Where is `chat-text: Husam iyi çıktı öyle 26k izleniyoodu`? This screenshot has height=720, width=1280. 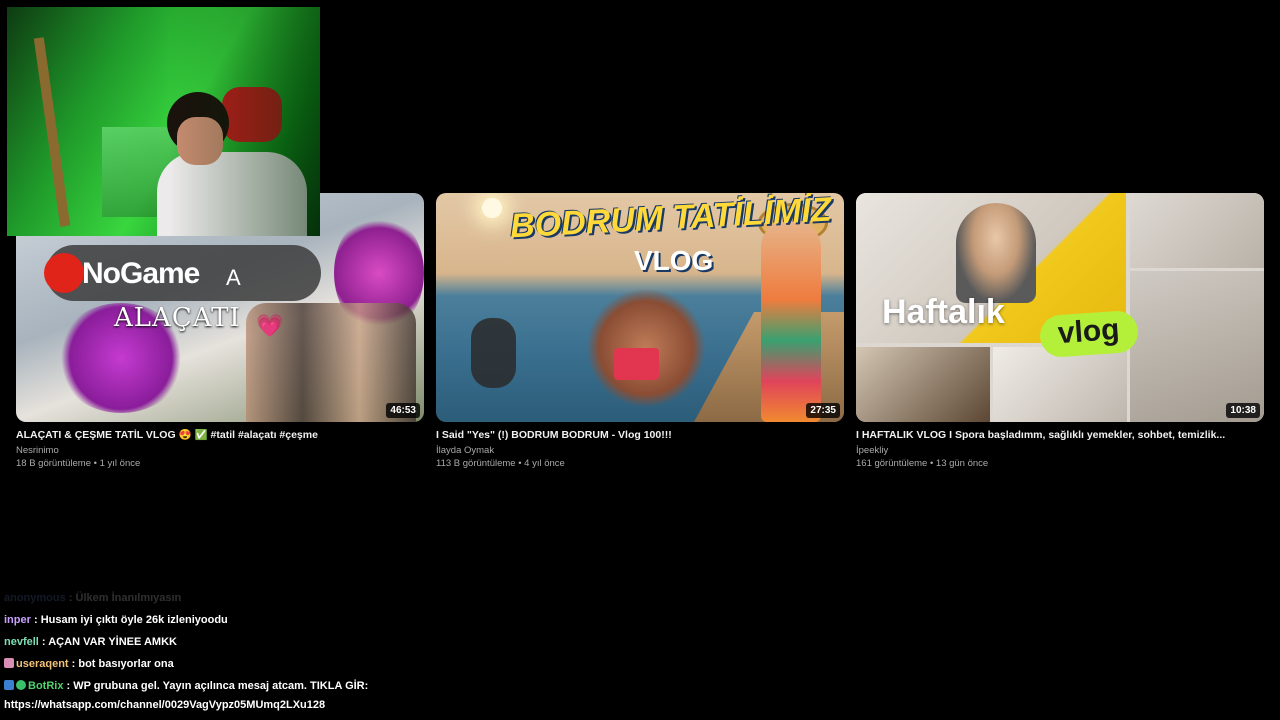 chat-text: Husam iyi çıktı öyle 26k izleniyoodu is located at coordinates (134, 620).